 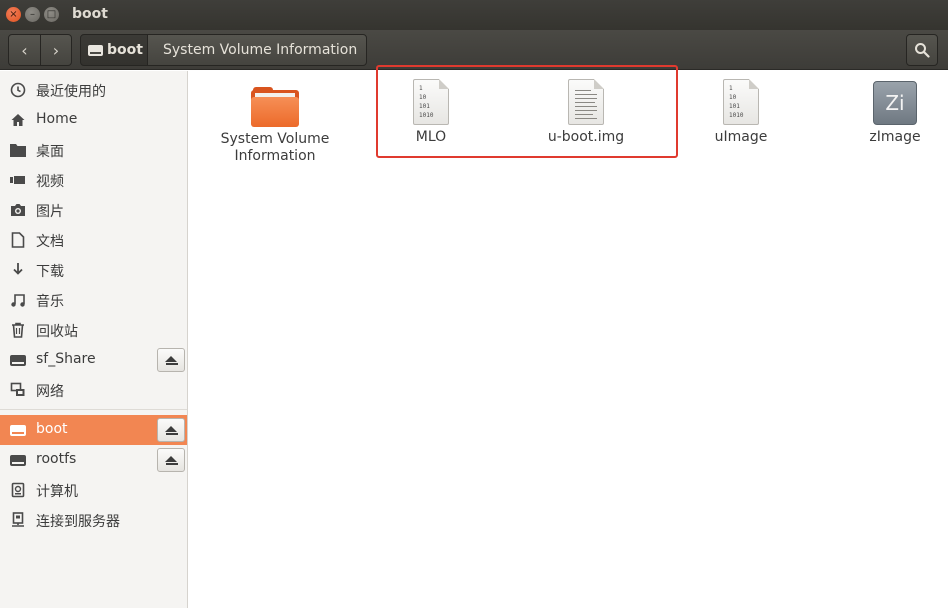 I want to click on network-icon, so click(x=18, y=390).